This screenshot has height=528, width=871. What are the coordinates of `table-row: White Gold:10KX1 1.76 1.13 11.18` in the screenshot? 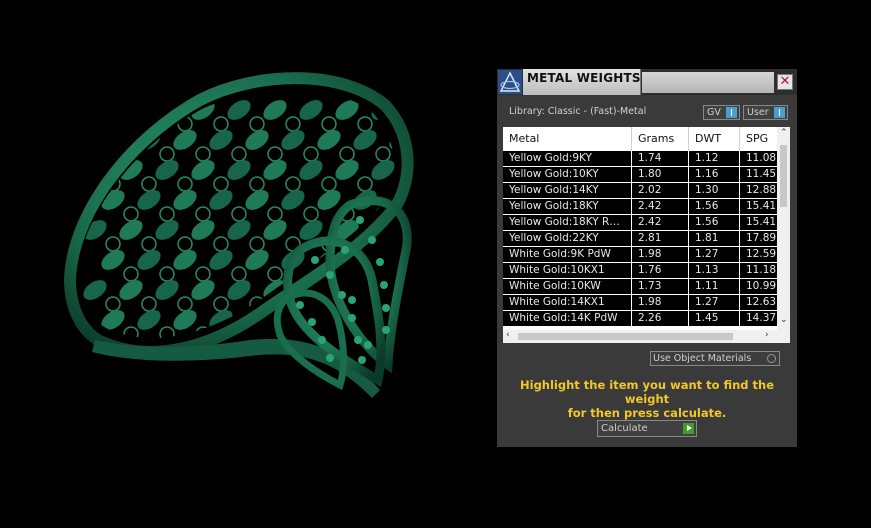 It's located at (640, 271).